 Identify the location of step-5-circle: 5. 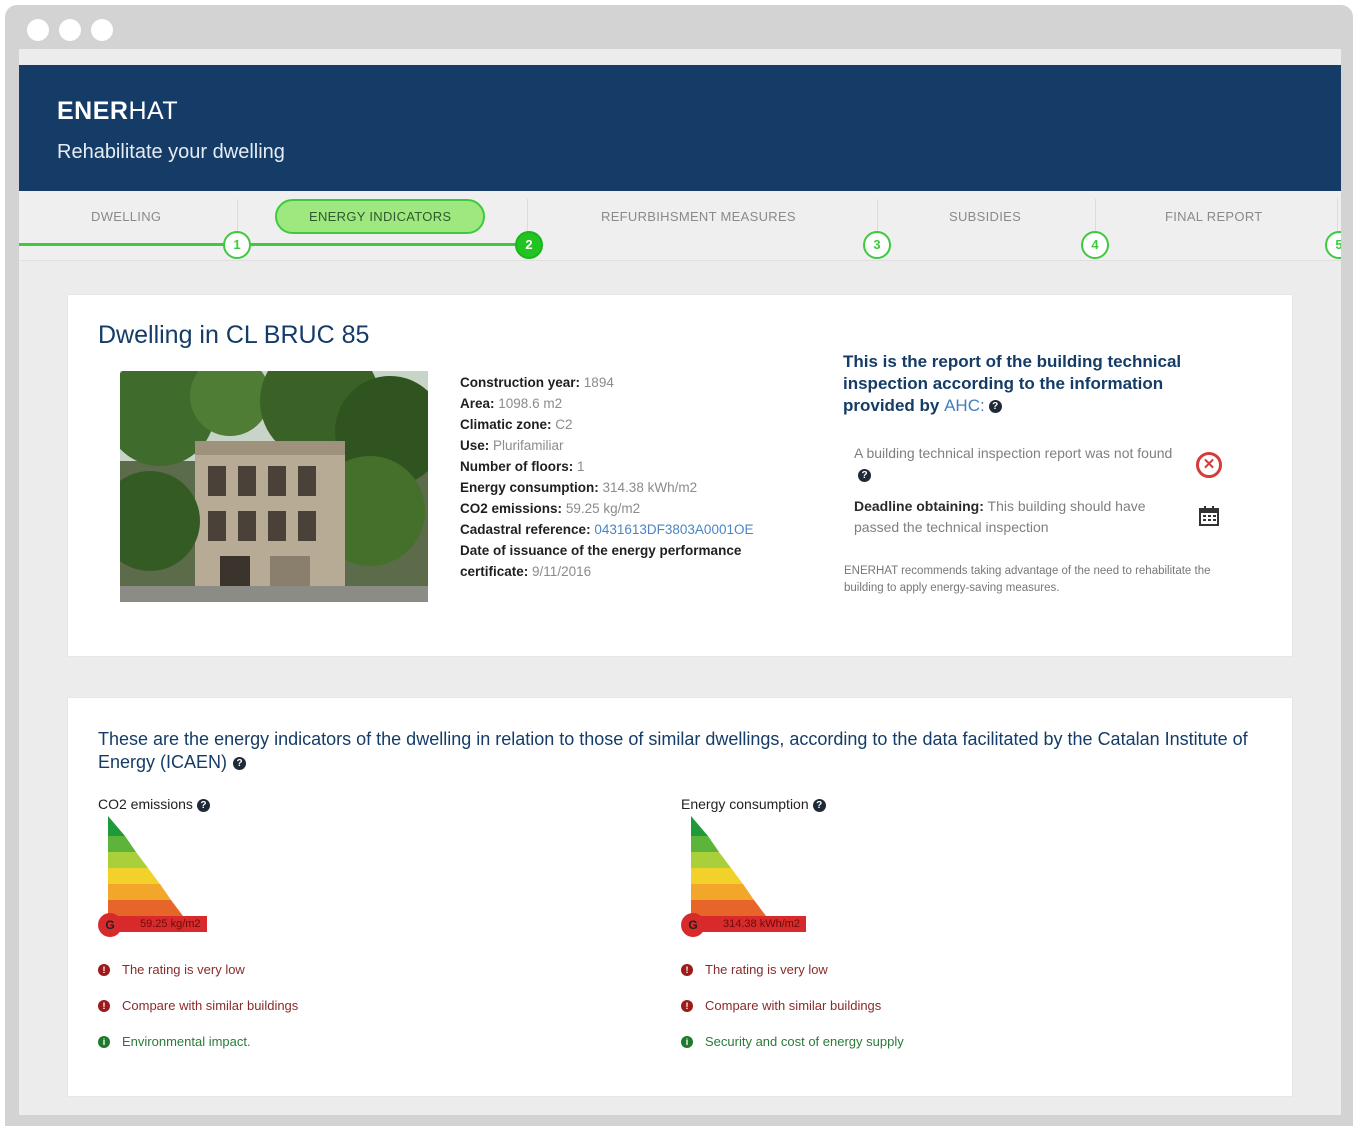
(1333, 245).